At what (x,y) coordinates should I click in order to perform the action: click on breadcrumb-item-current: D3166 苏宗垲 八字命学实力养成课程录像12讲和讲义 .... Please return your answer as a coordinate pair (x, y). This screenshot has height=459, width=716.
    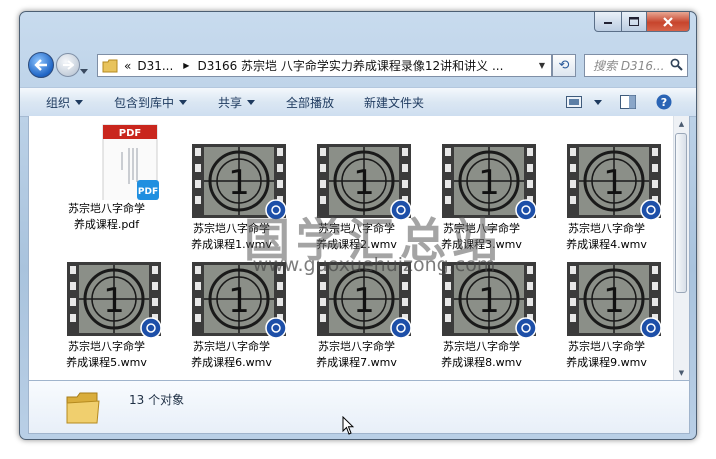
    Looking at the image, I should click on (350, 65).